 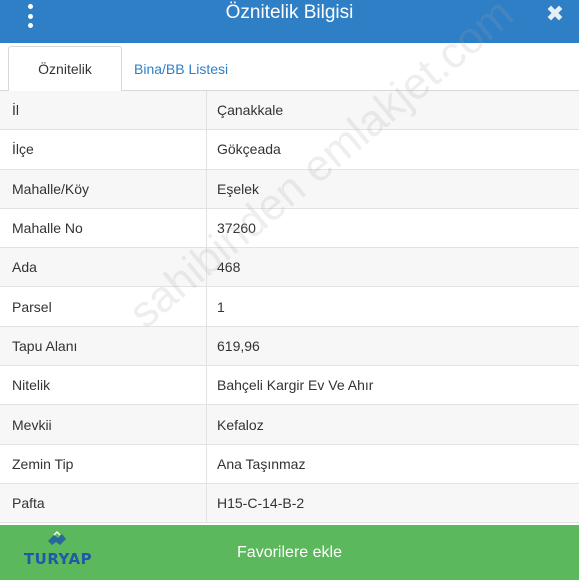 I want to click on table-row: Mahalle No 37260, so click(x=289, y=228).